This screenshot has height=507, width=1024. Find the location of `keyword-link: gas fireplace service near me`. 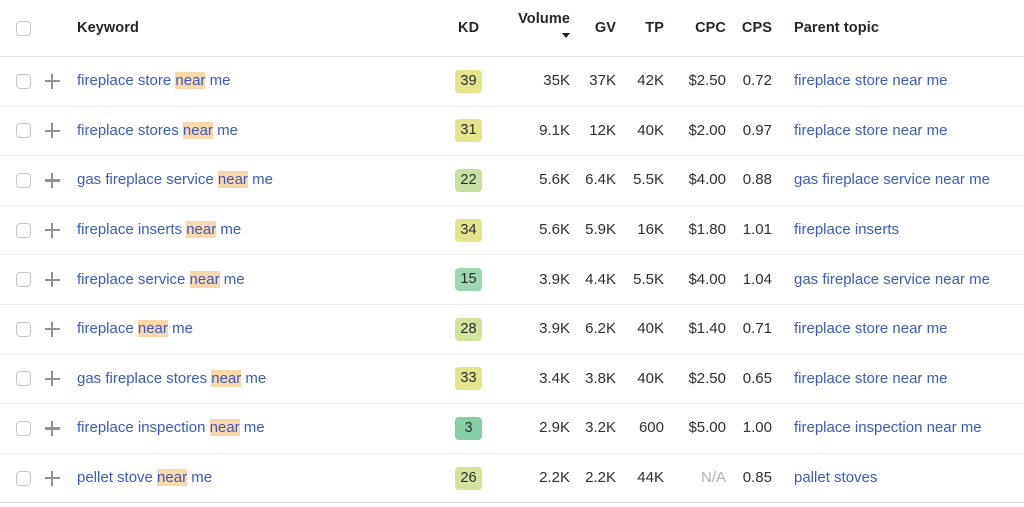

keyword-link: gas fireplace service near me is located at coordinates (175, 180).